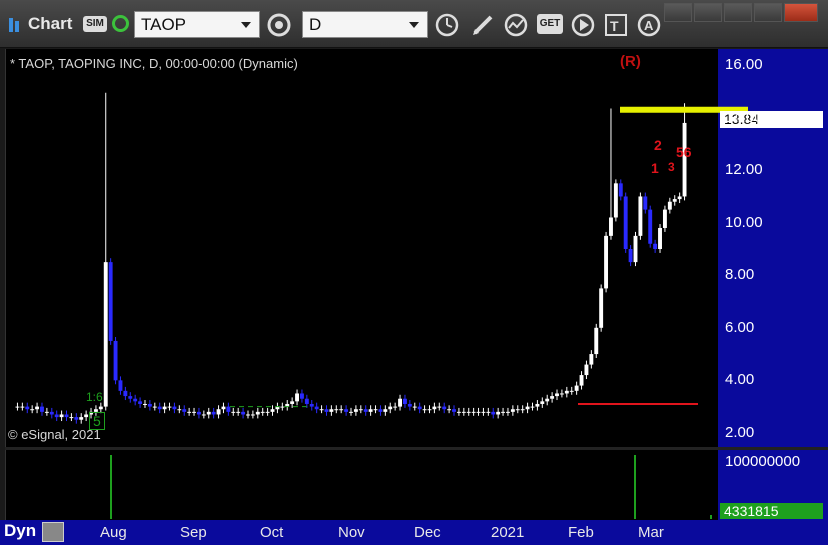 The image size is (828, 545). What do you see at coordinates (651, 532) in the screenshot?
I see `time-tick-label: Mar` at bounding box center [651, 532].